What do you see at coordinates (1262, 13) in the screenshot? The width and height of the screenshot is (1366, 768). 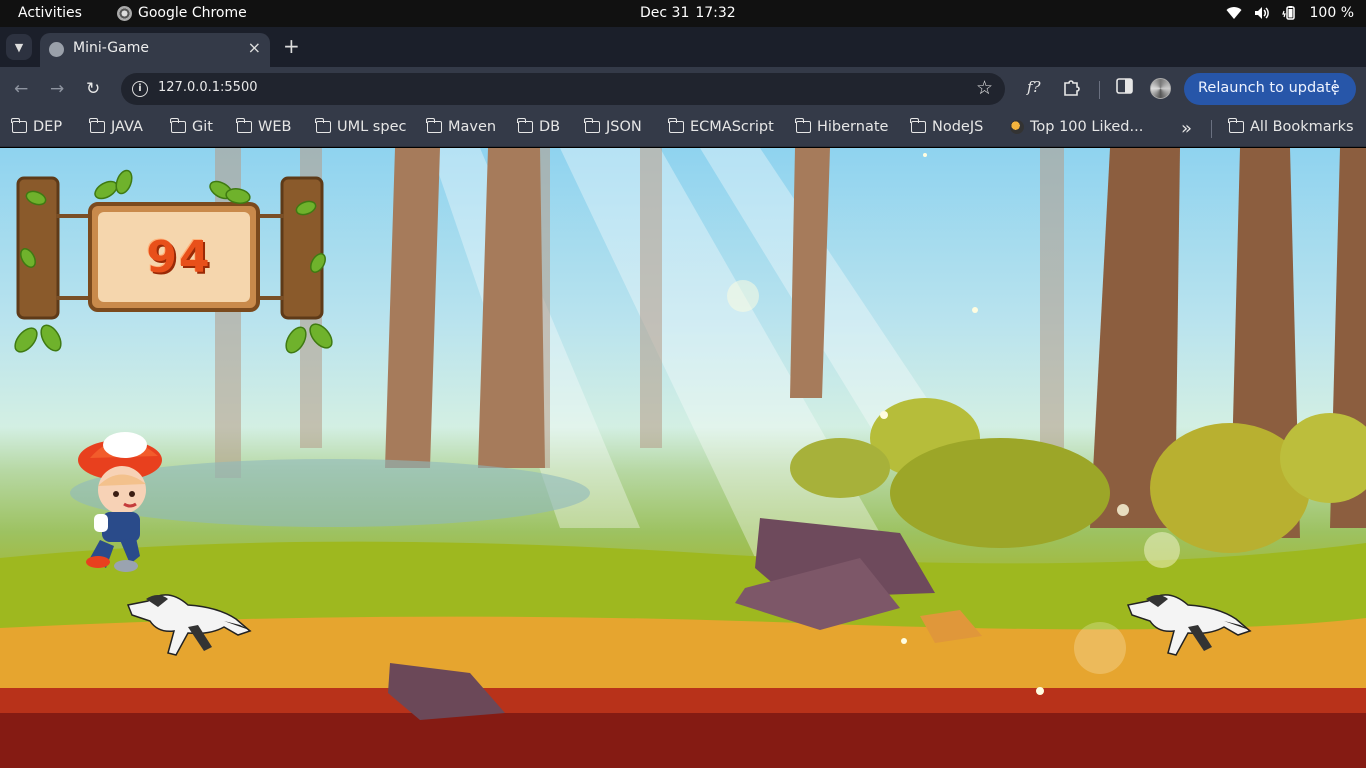 I see `volume-icon` at bounding box center [1262, 13].